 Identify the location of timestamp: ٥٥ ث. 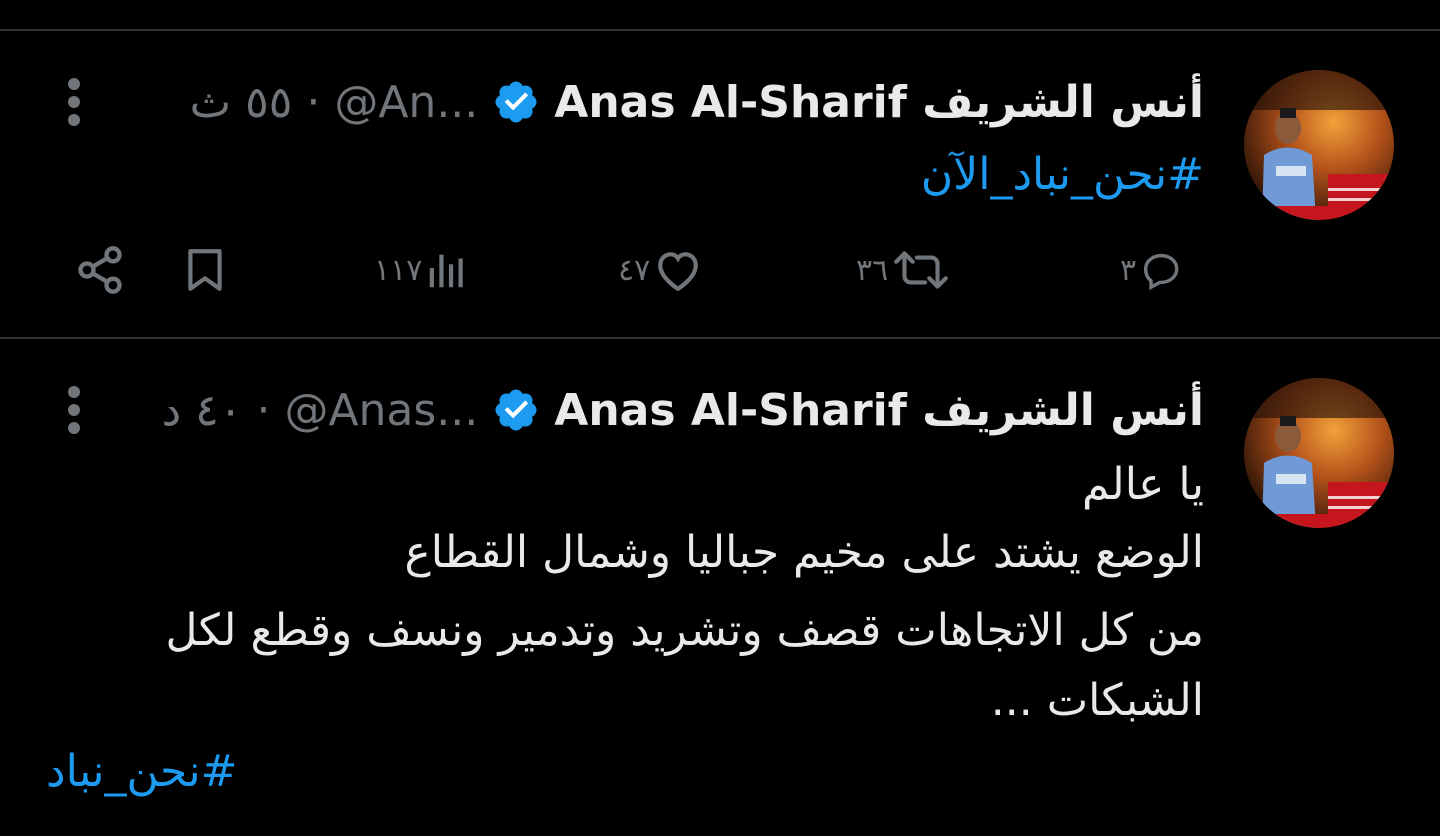
(241, 102).